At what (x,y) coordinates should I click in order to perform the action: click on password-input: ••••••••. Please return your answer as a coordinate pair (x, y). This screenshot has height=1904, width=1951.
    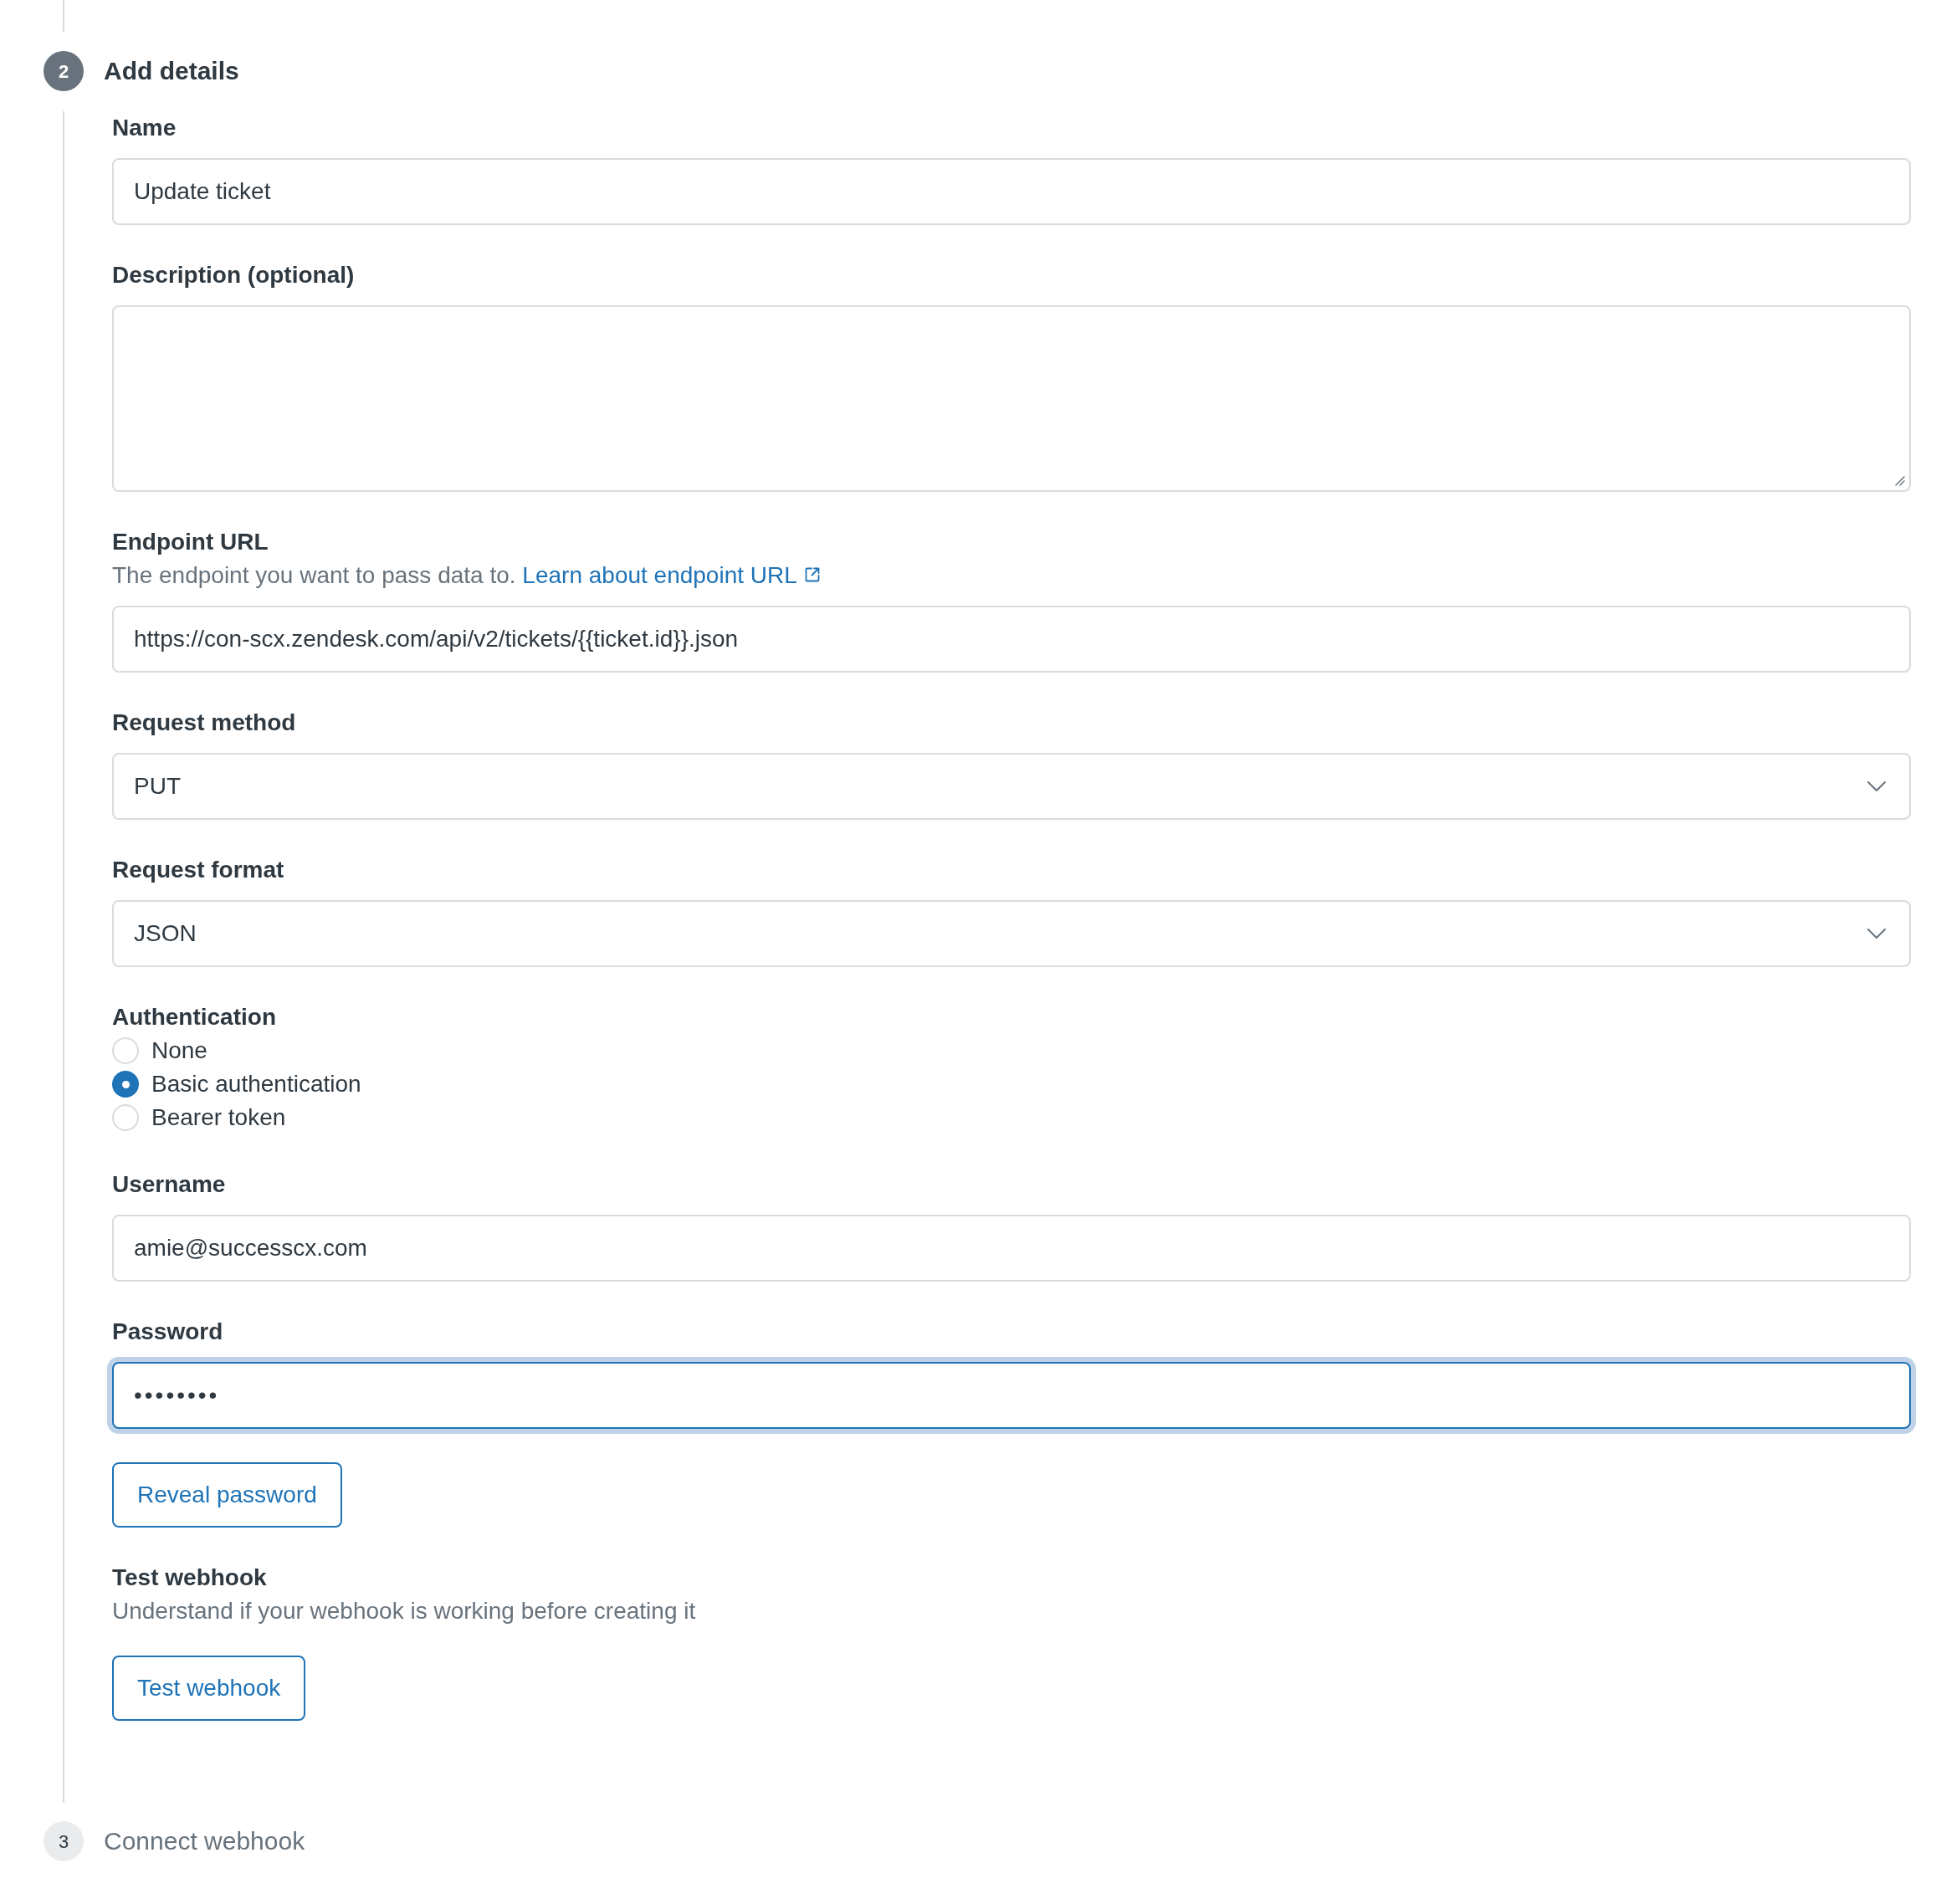
    Looking at the image, I should click on (1011, 1395).